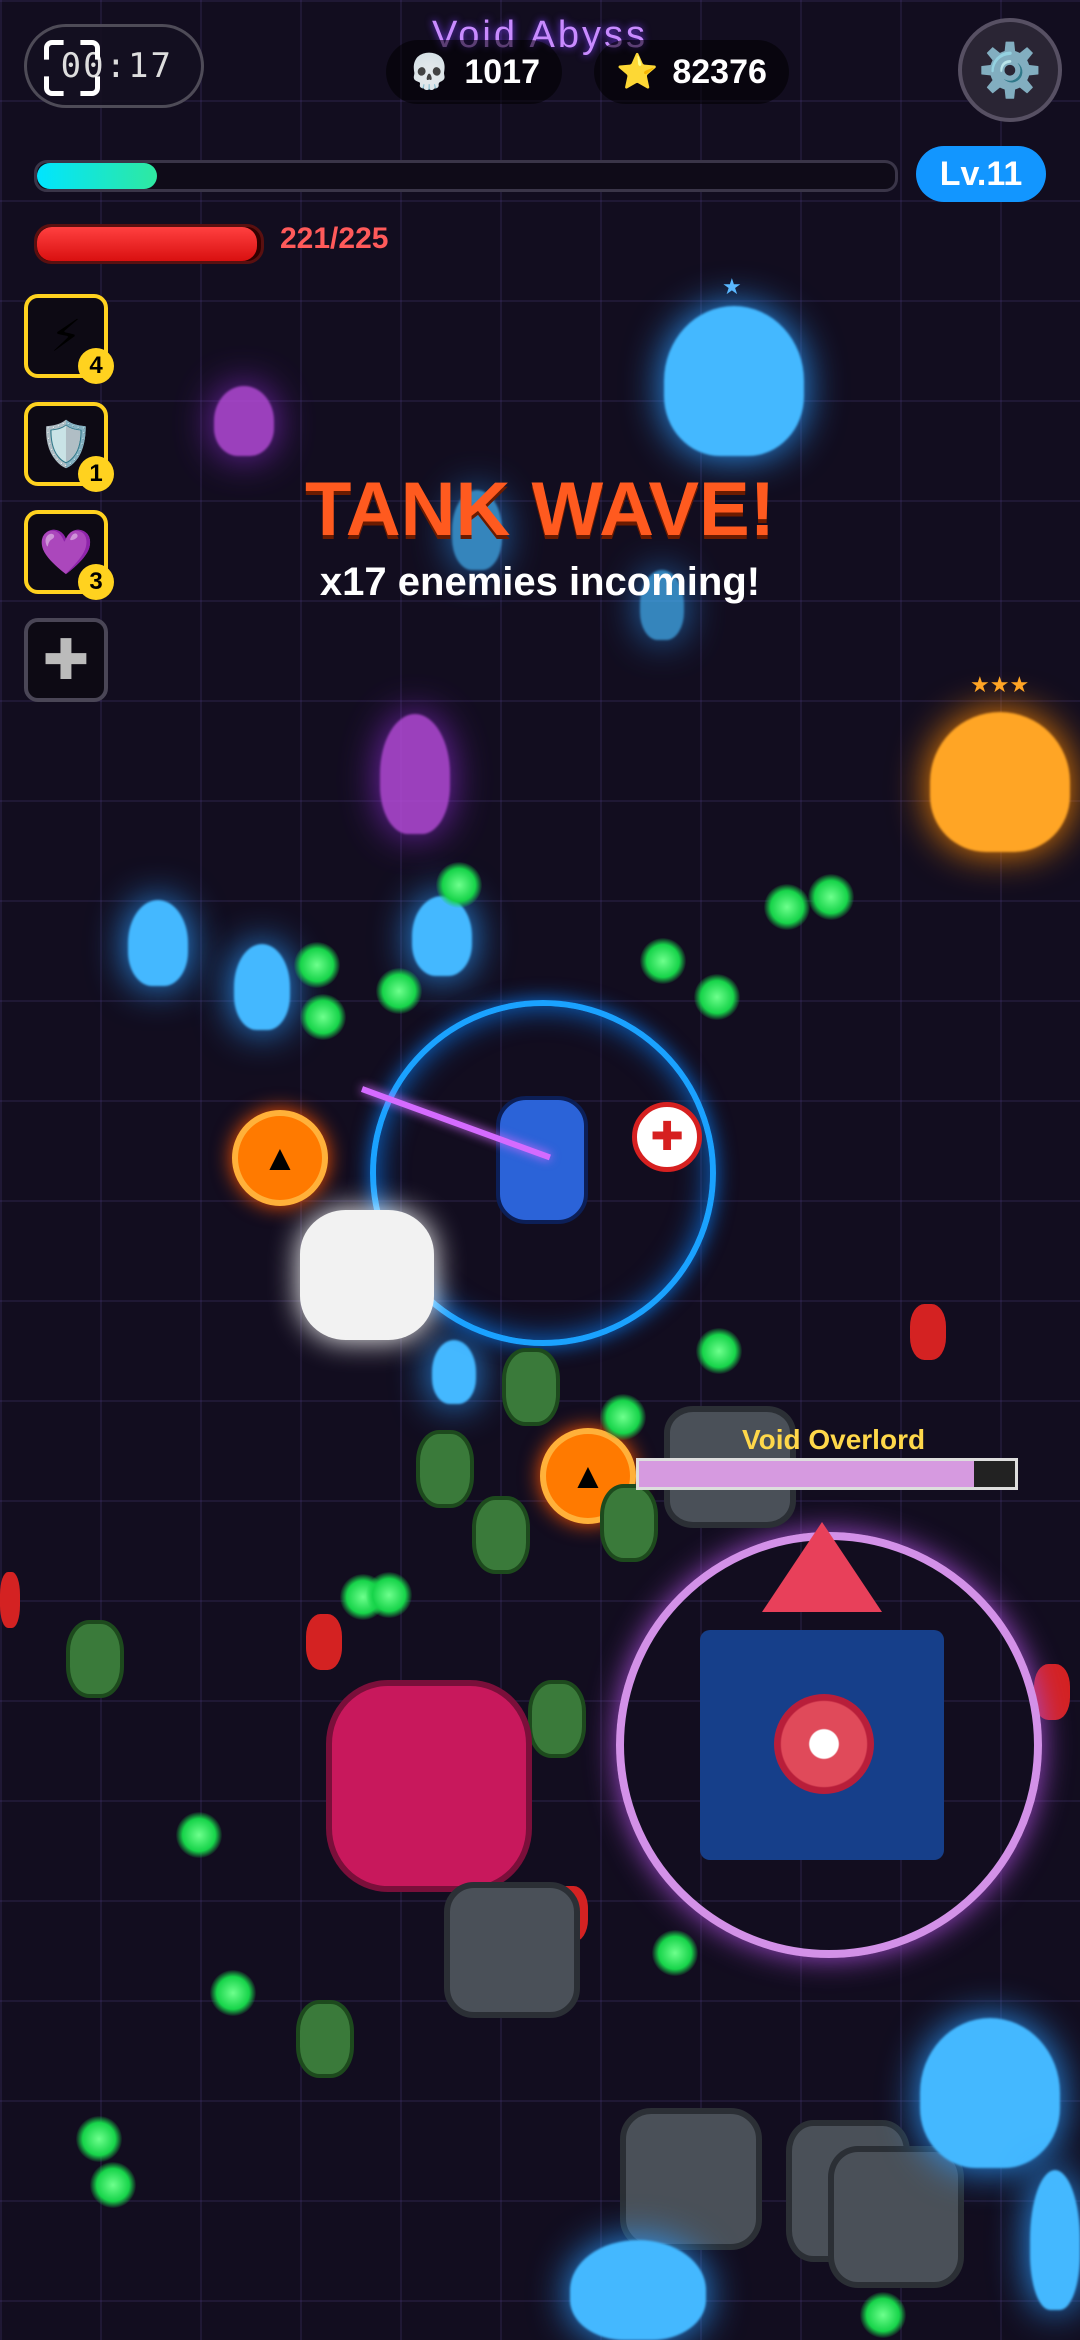 Image resolution: width=1080 pixels, height=2340 pixels. I want to click on add-skill-button: ✚, so click(66, 660).